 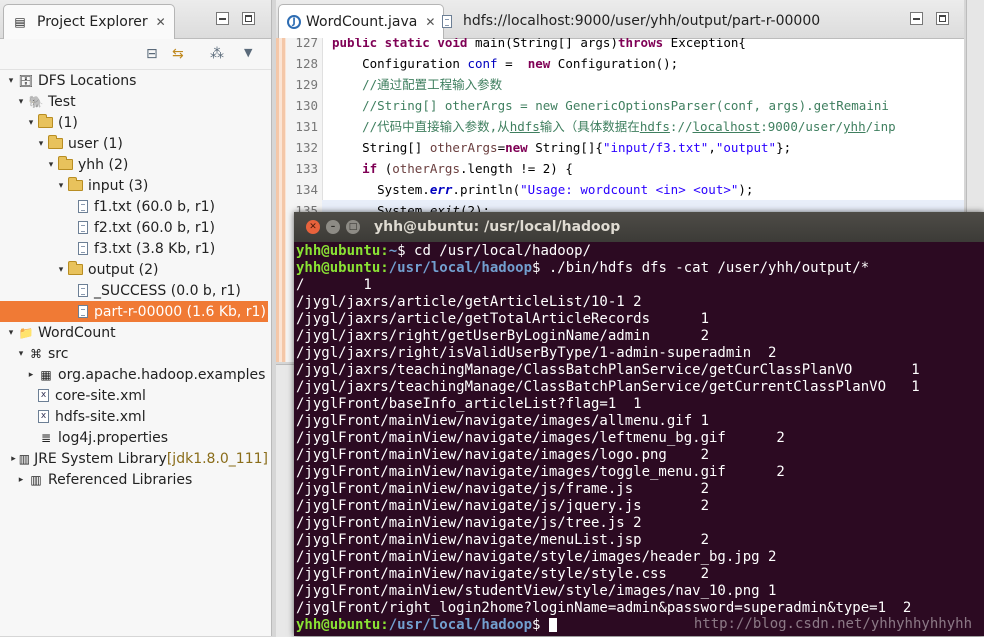 What do you see at coordinates (36, 479) in the screenshot?
I see `library-icon: ▥` at bounding box center [36, 479].